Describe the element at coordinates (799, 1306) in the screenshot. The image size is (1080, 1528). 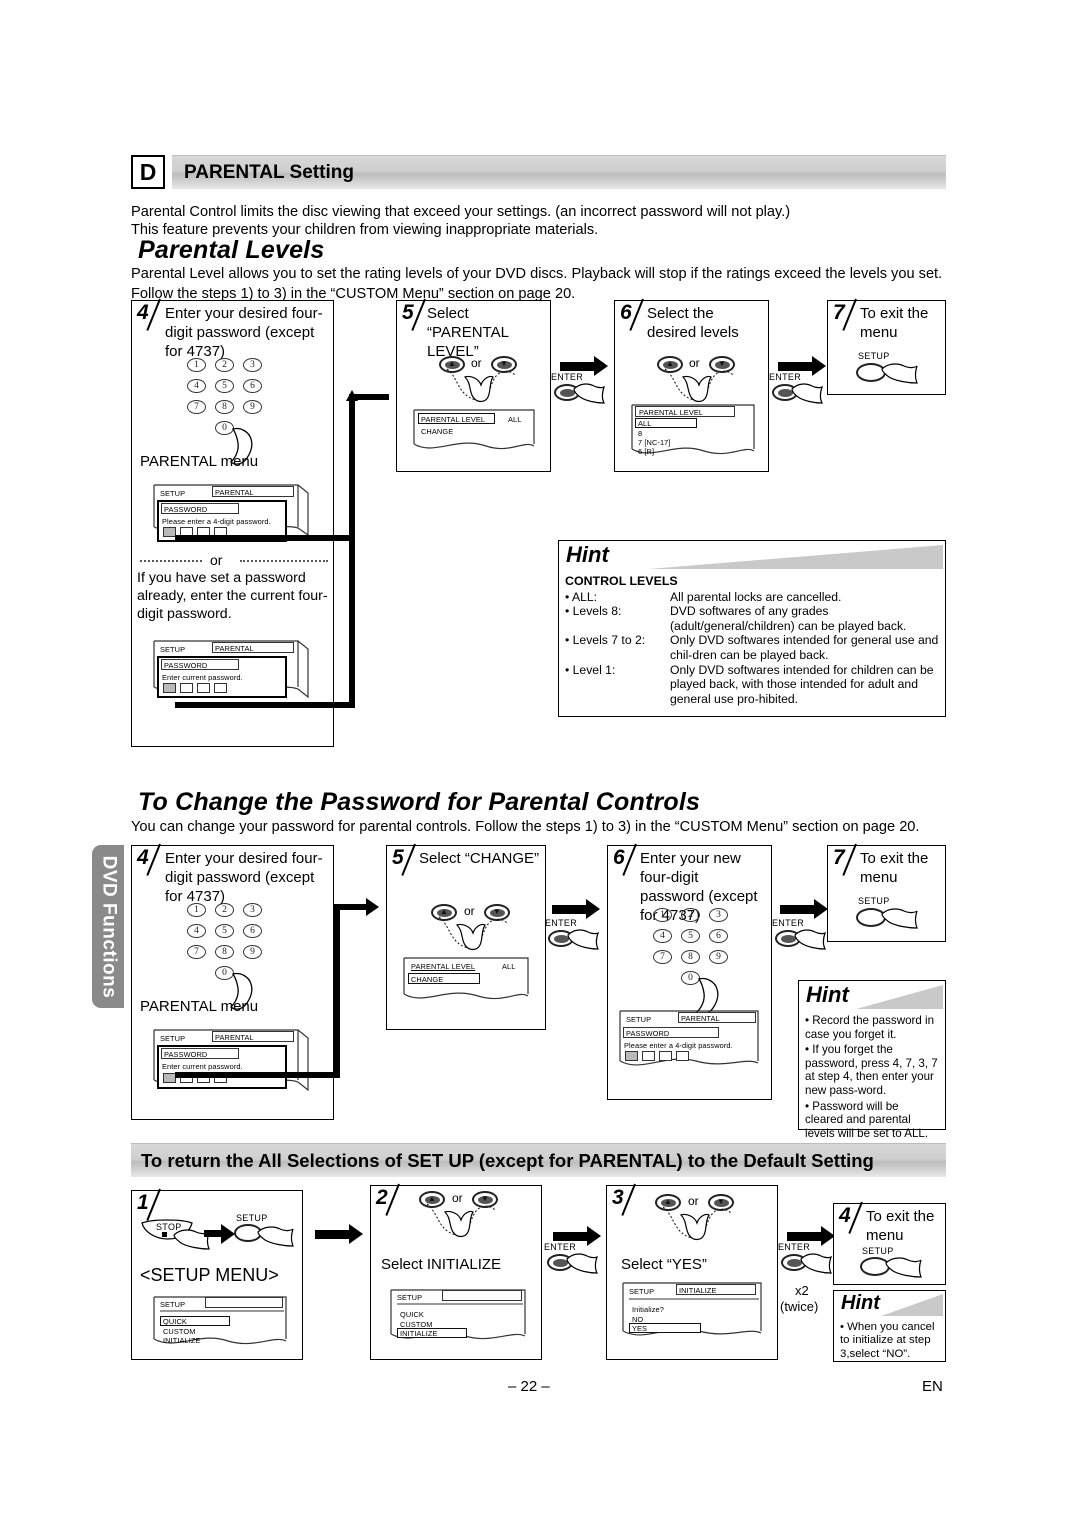
I see `twice-label-line2: (twice)` at that location.